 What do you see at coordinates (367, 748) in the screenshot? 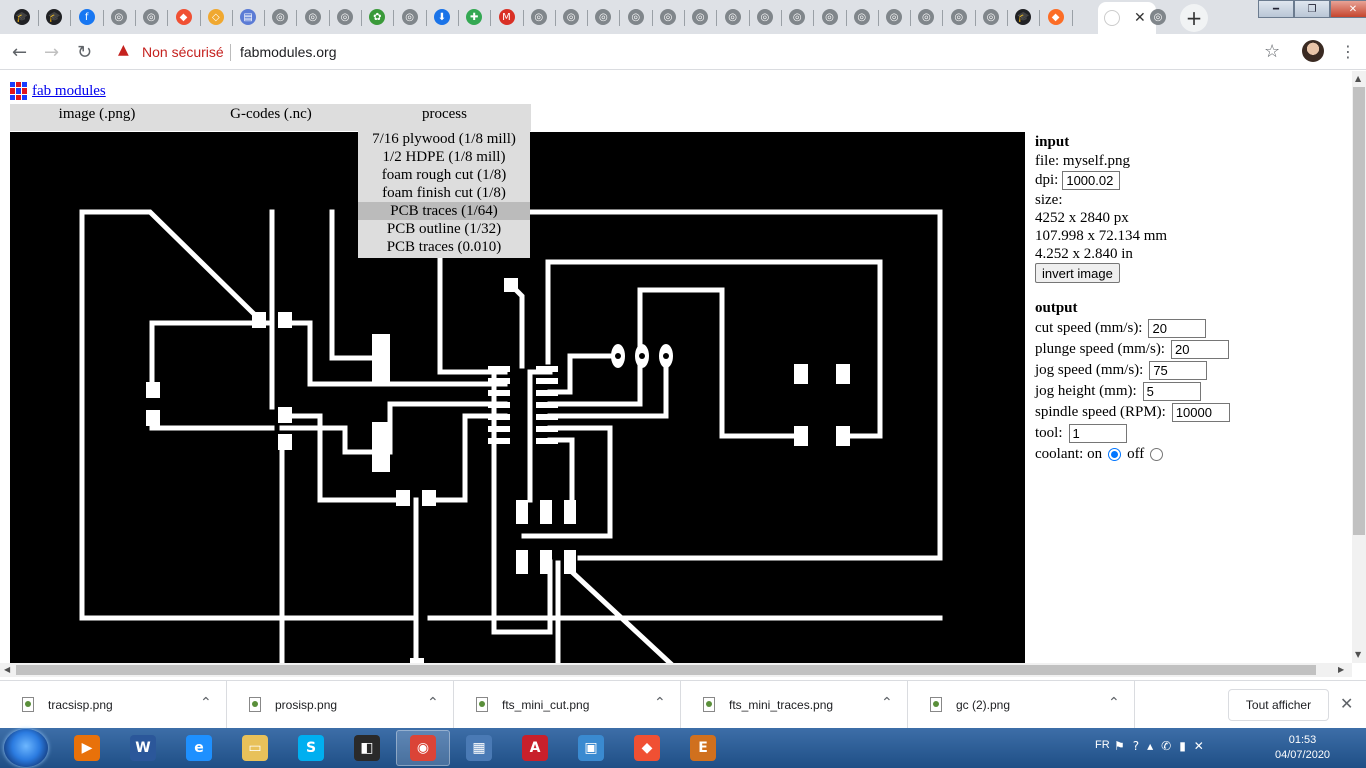
I see `taskbar-app: ◧` at bounding box center [367, 748].